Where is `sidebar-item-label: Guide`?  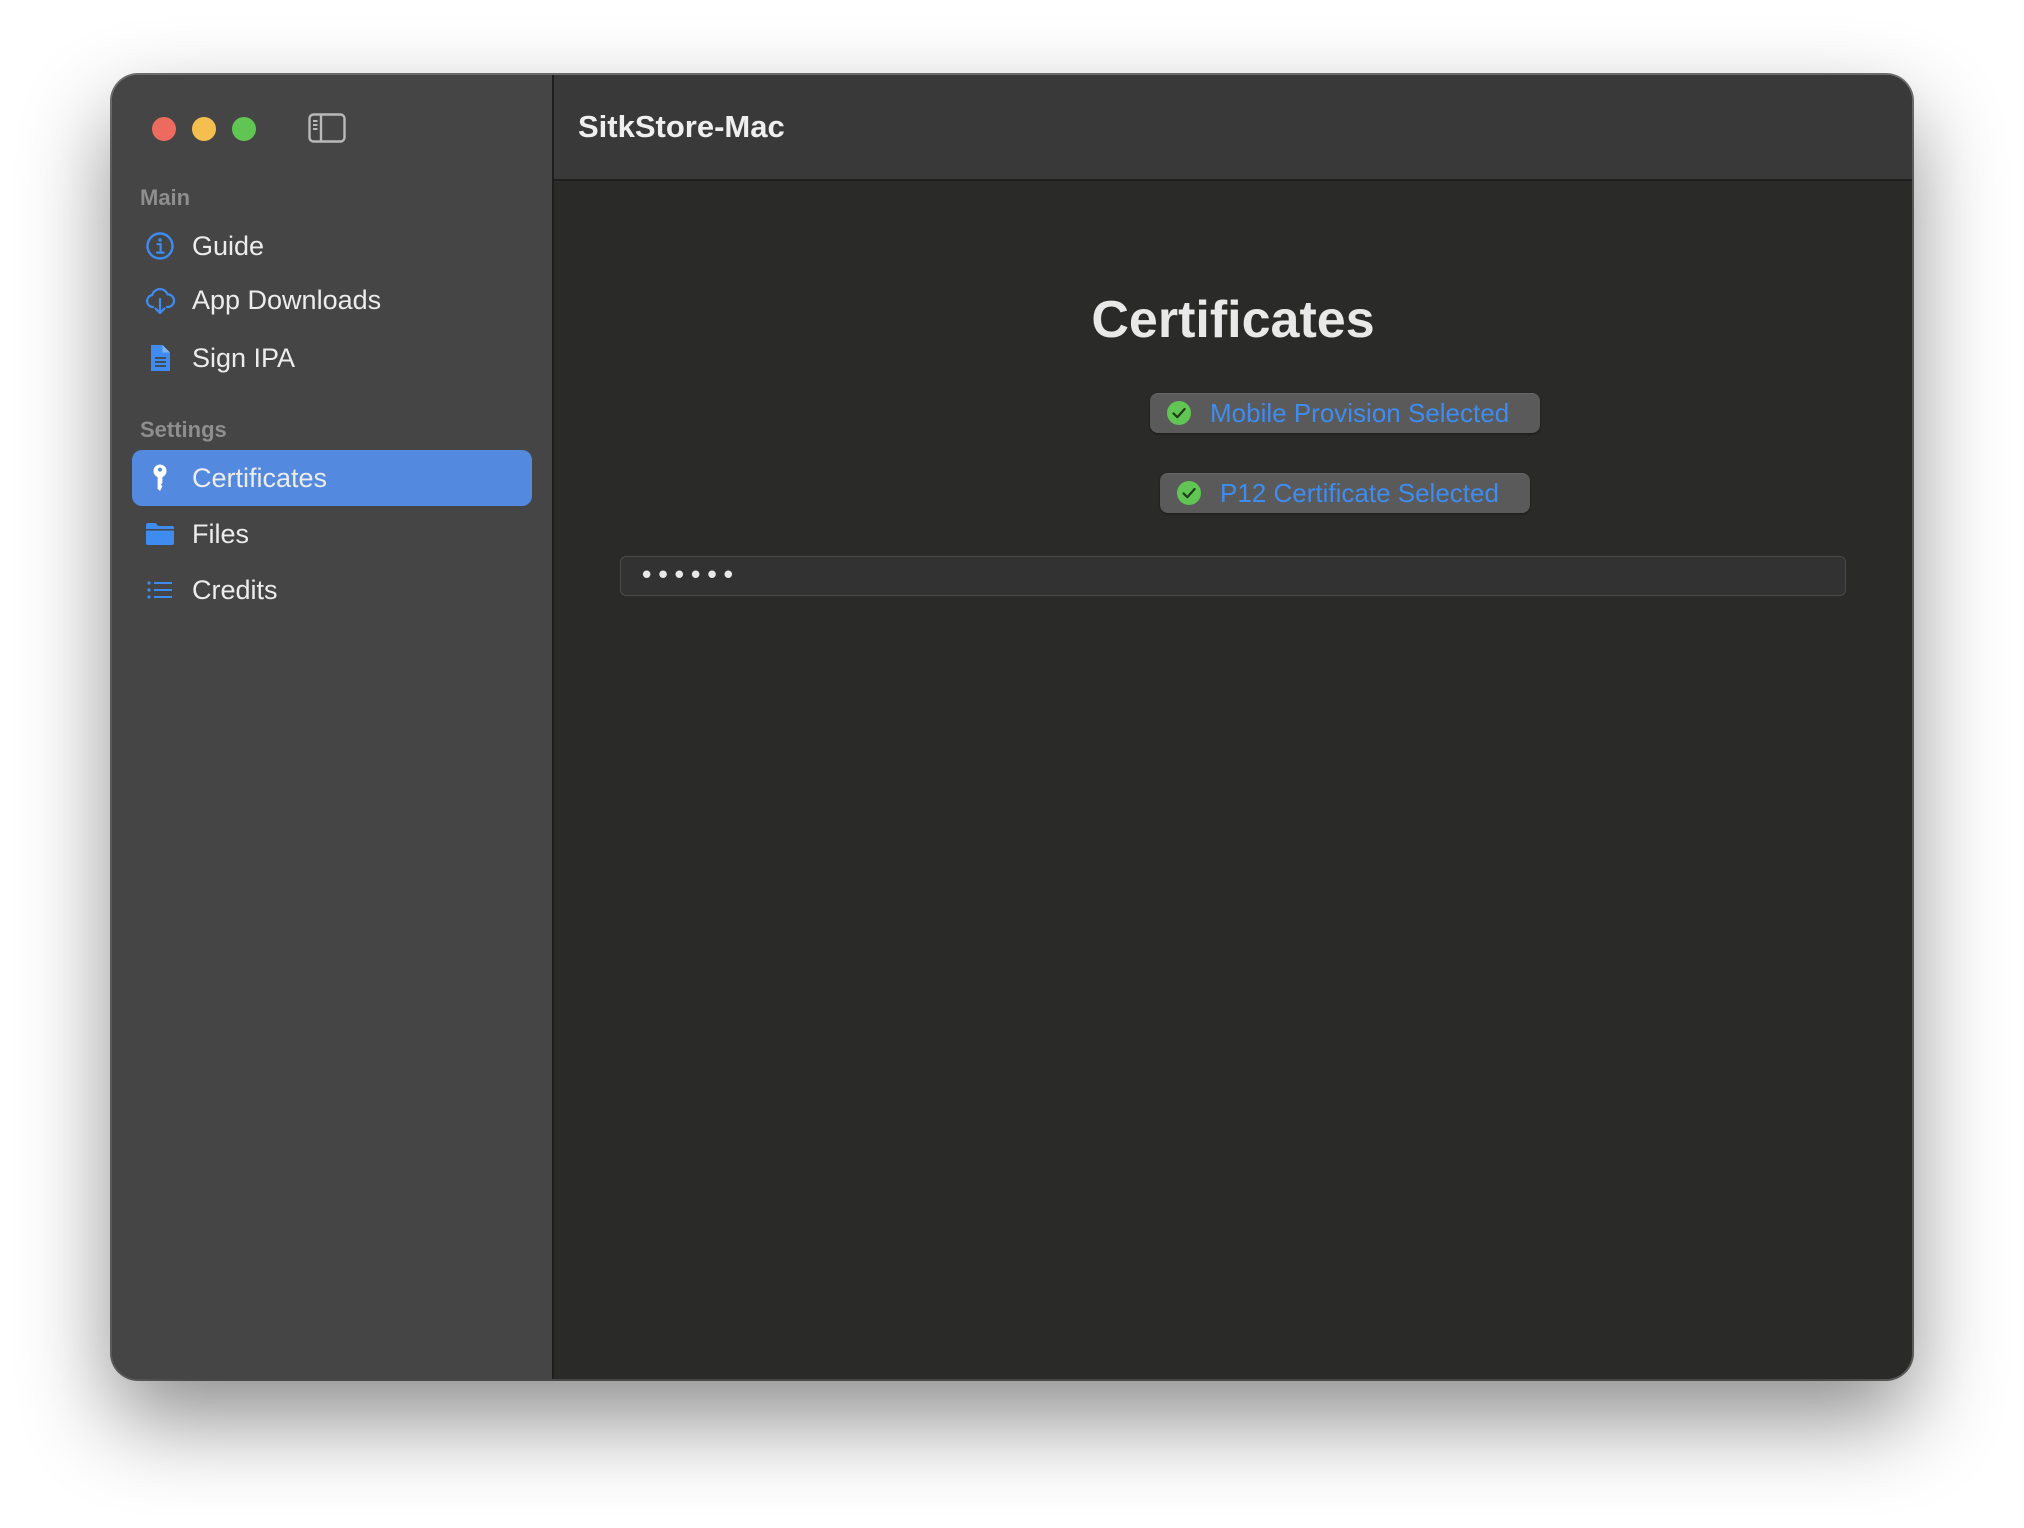
sidebar-item-label: Guide is located at coordinates (228, 246).